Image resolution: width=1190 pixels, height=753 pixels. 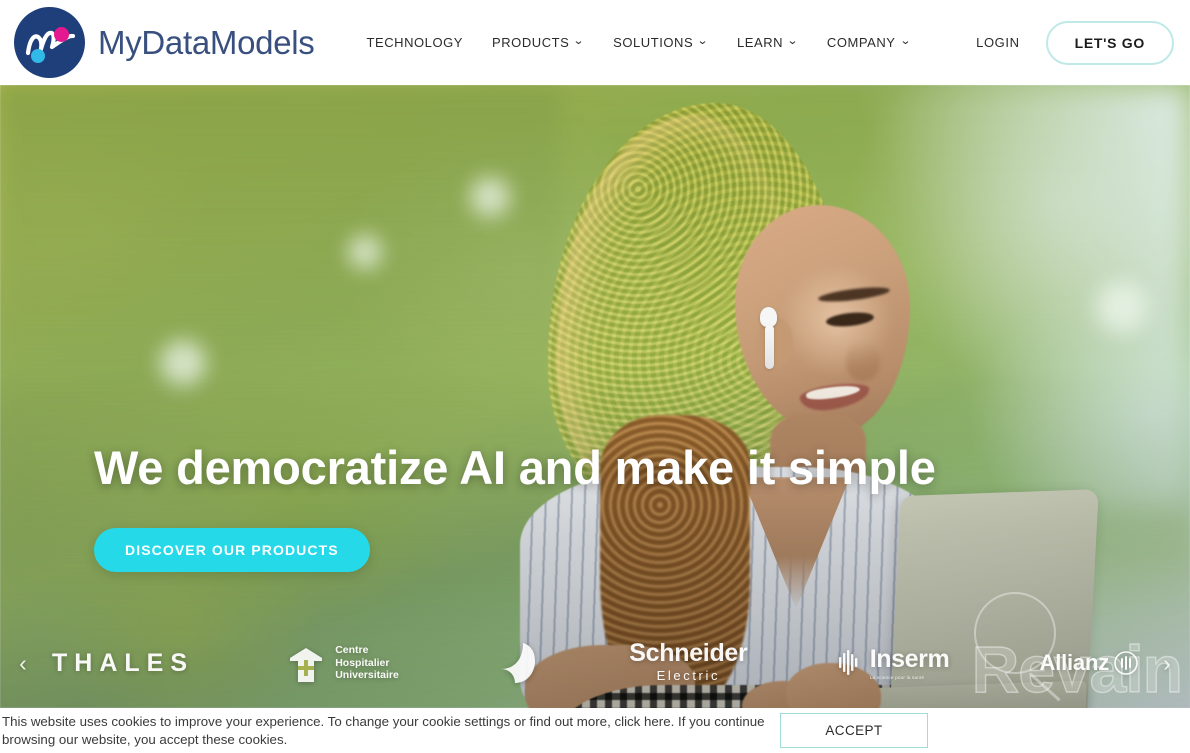 I want to click on logo-dot-pink, so click(x=61, y=34).